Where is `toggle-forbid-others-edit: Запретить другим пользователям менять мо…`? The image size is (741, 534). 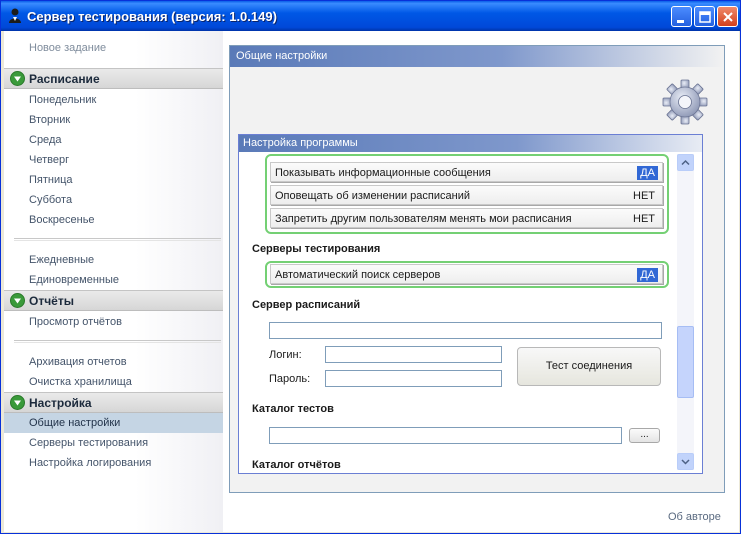 toggle-forbid-others-edit: Запретить другим пользователям менять мо… is located at coordinates (466, 218).